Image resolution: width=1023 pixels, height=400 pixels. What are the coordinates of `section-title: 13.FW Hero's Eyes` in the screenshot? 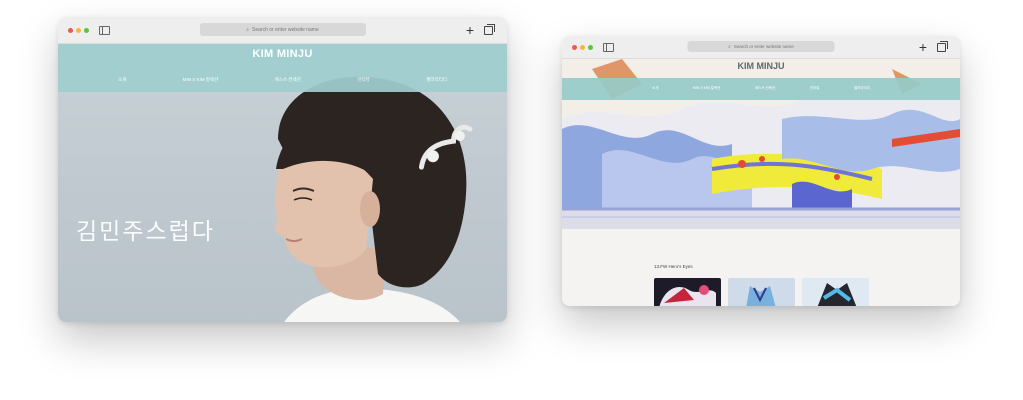 It's located at (673, 266).